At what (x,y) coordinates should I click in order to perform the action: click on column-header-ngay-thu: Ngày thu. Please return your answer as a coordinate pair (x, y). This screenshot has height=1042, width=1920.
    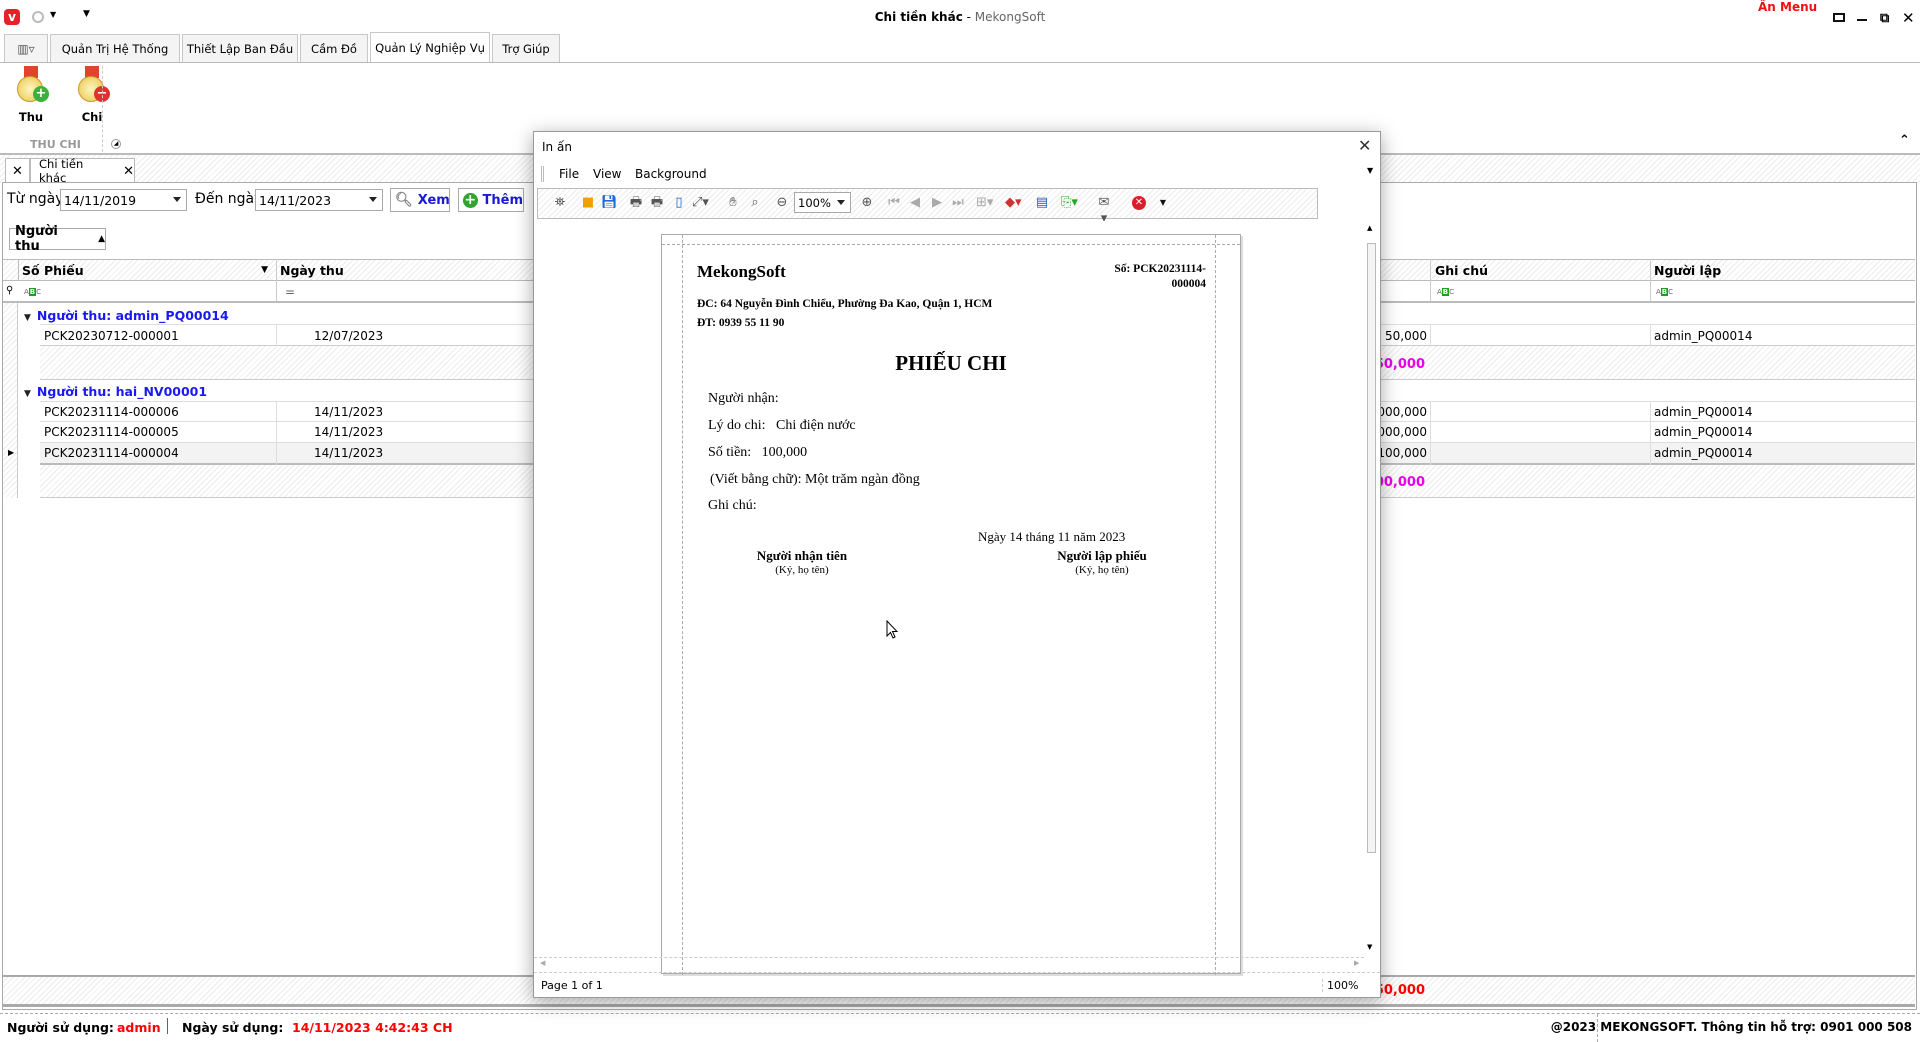
    Looking at the image, I should click on (312, 270).